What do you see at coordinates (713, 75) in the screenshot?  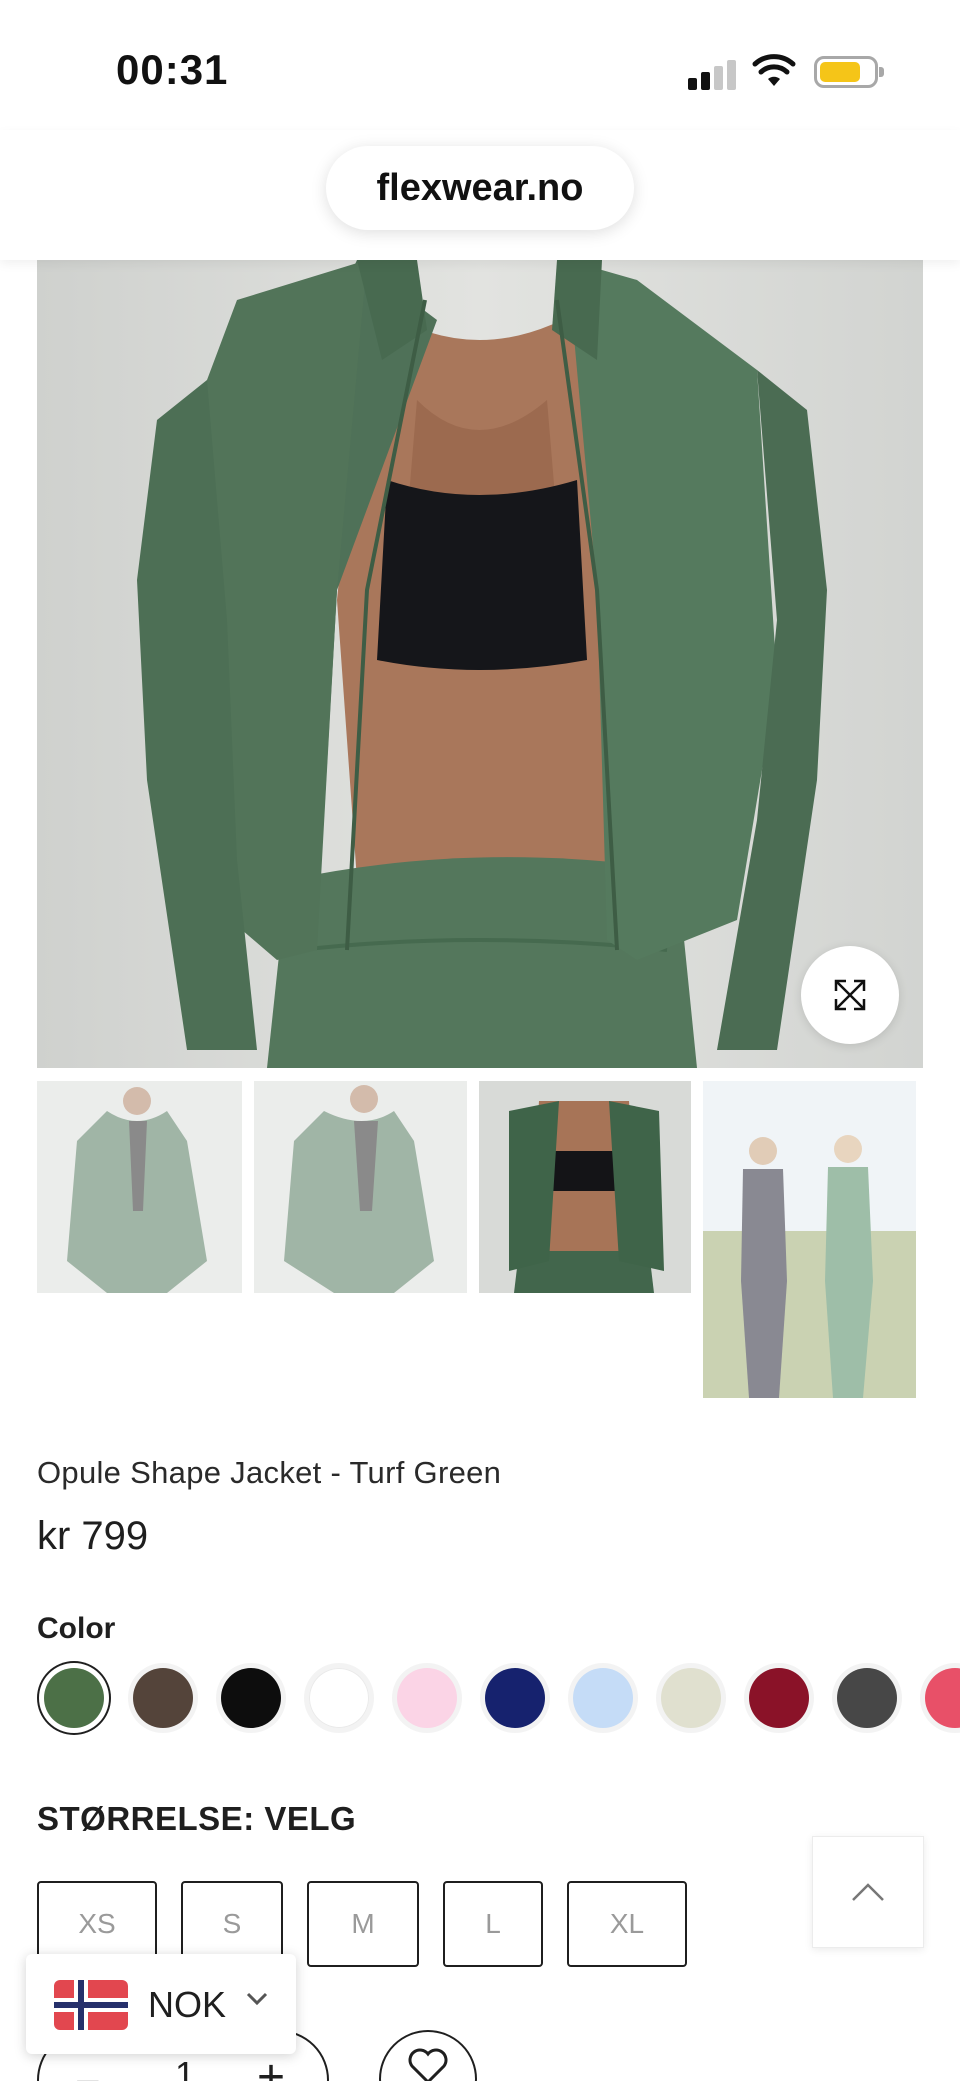 I see `cellular-signal-icon` at bounding box center [713, 75].